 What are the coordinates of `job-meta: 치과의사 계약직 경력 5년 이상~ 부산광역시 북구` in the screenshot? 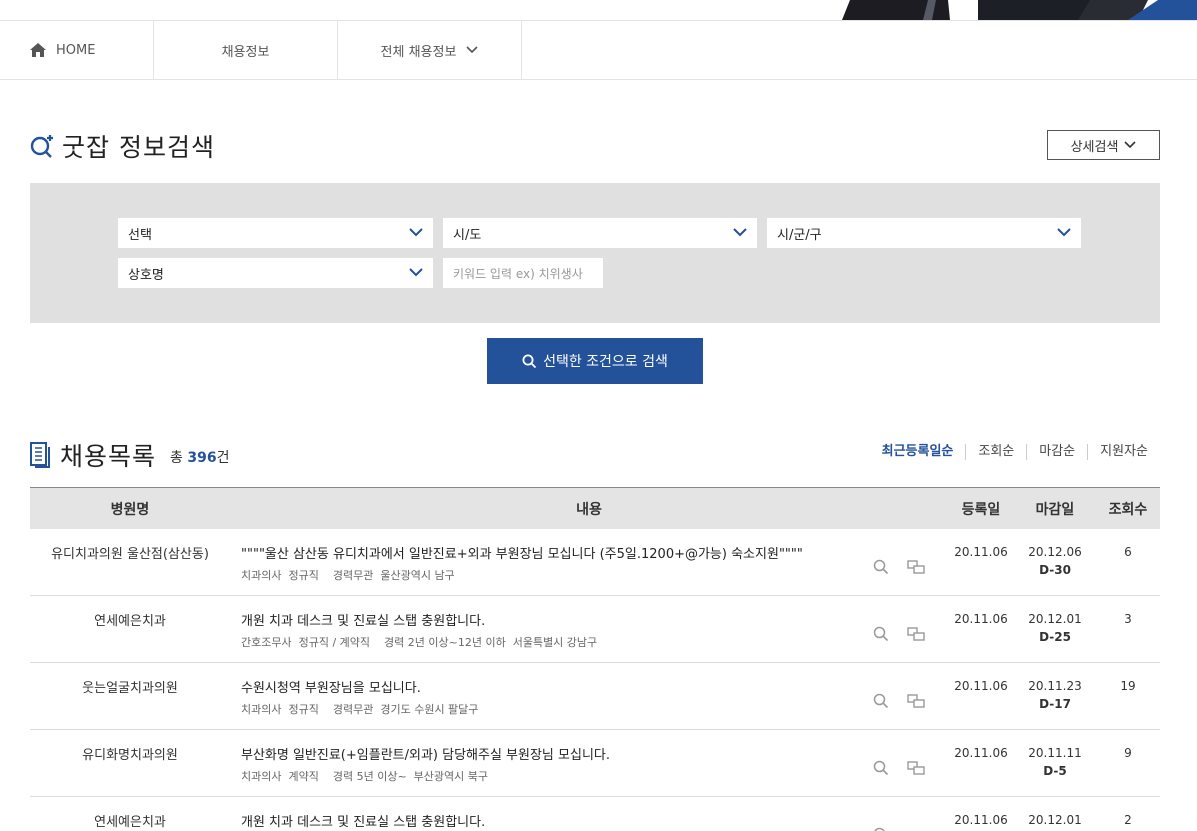 It's located at (368, 776).